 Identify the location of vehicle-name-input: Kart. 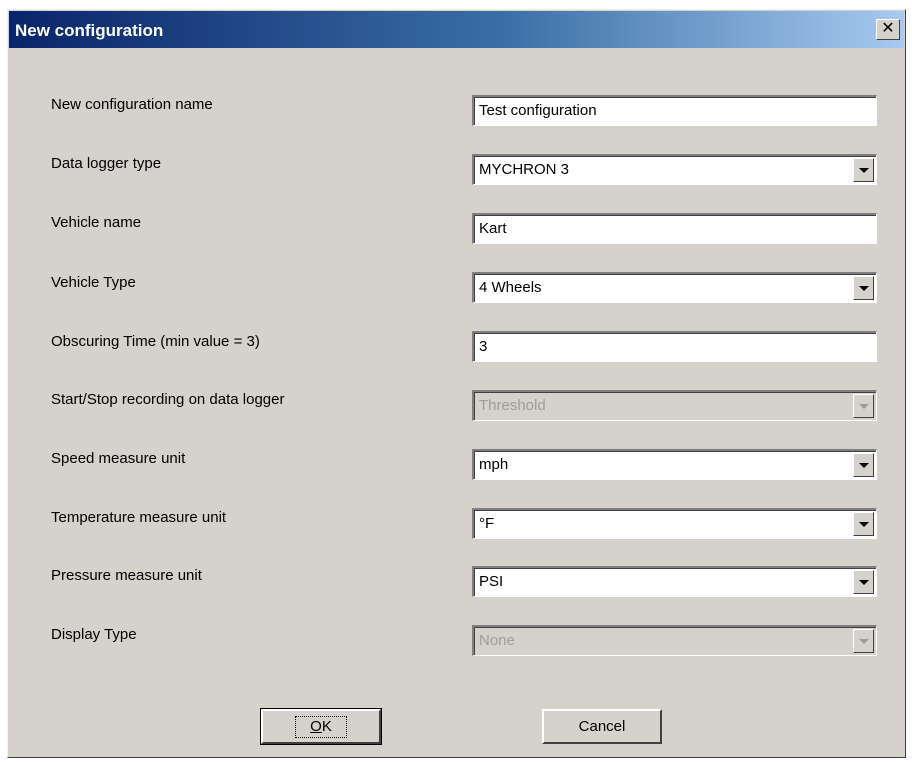
(674, 228).